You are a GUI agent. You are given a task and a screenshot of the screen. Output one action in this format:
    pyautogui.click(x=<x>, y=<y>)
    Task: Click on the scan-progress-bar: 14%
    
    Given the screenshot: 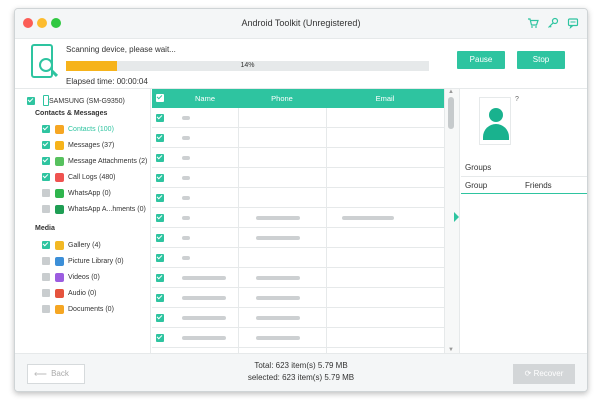 What is the action you would take?
    pyautogui.click(x=247, y=66)
    